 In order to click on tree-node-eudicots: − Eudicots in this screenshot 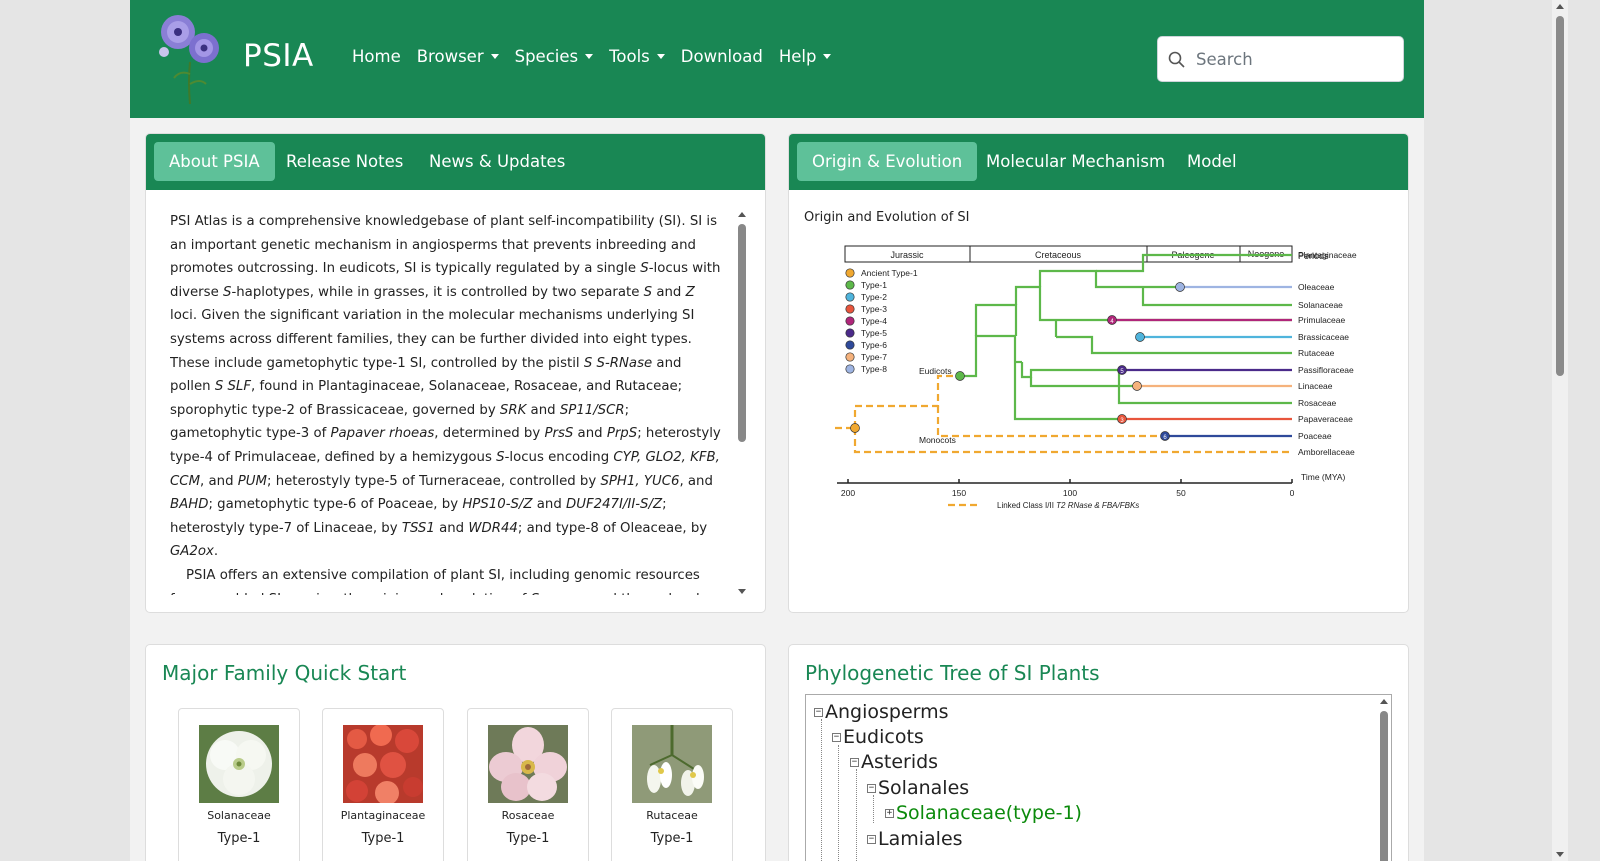, I will do `click(878, 737)`.